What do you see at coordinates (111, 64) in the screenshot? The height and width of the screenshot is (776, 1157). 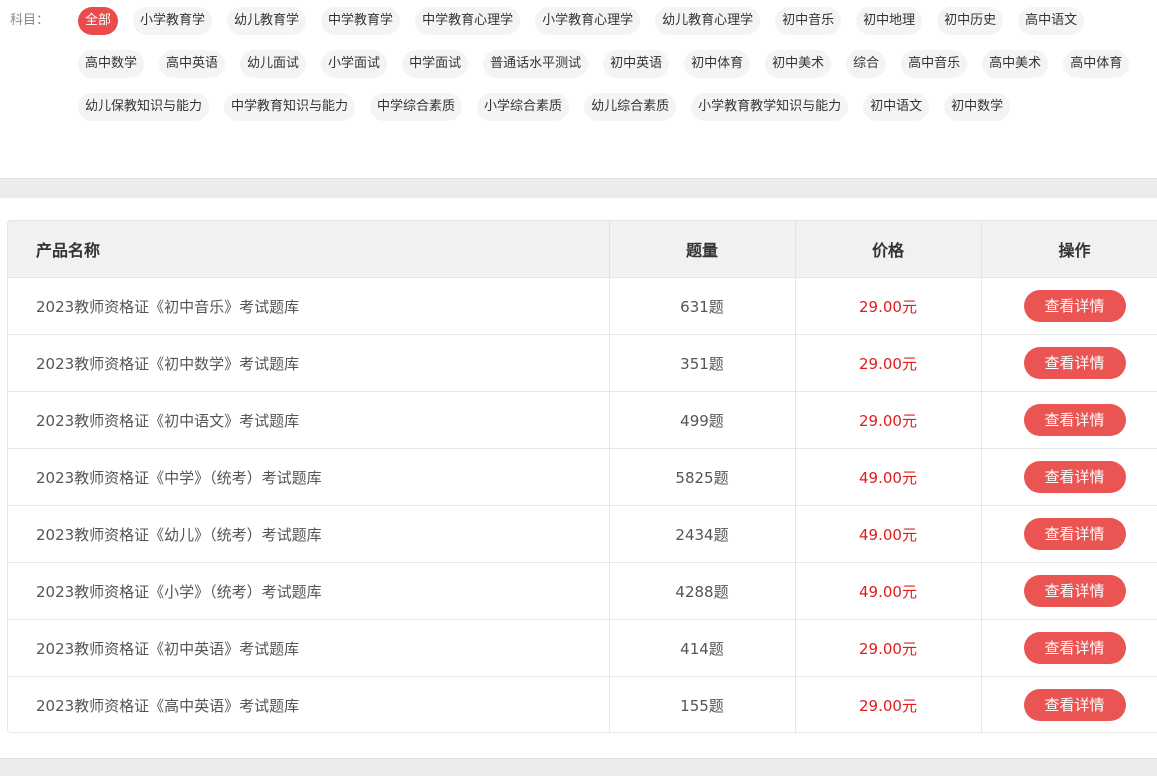 I see `subject-chip: 高中数学` at bounding box center [111, 64].